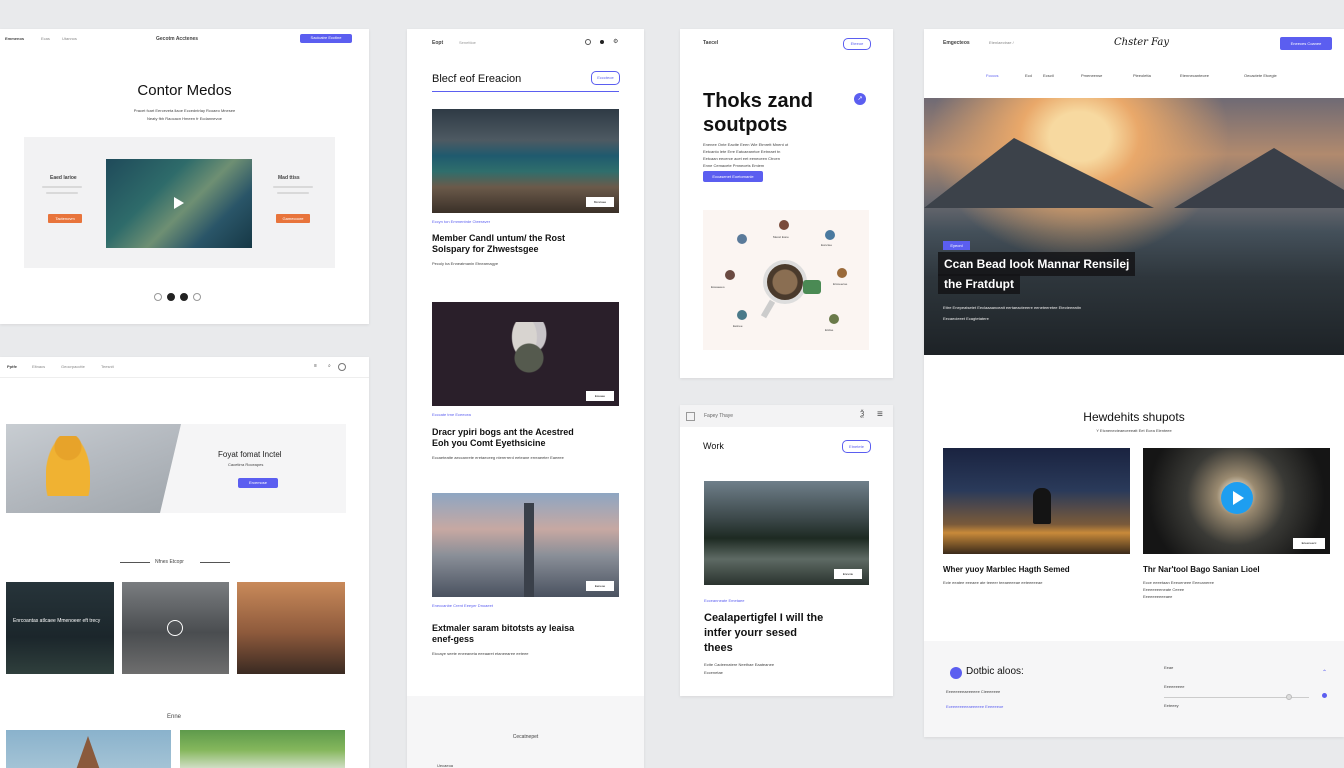 The height and width of the screenshot is (768, 1344). I want to click on heading-underline, so click(525, 91).